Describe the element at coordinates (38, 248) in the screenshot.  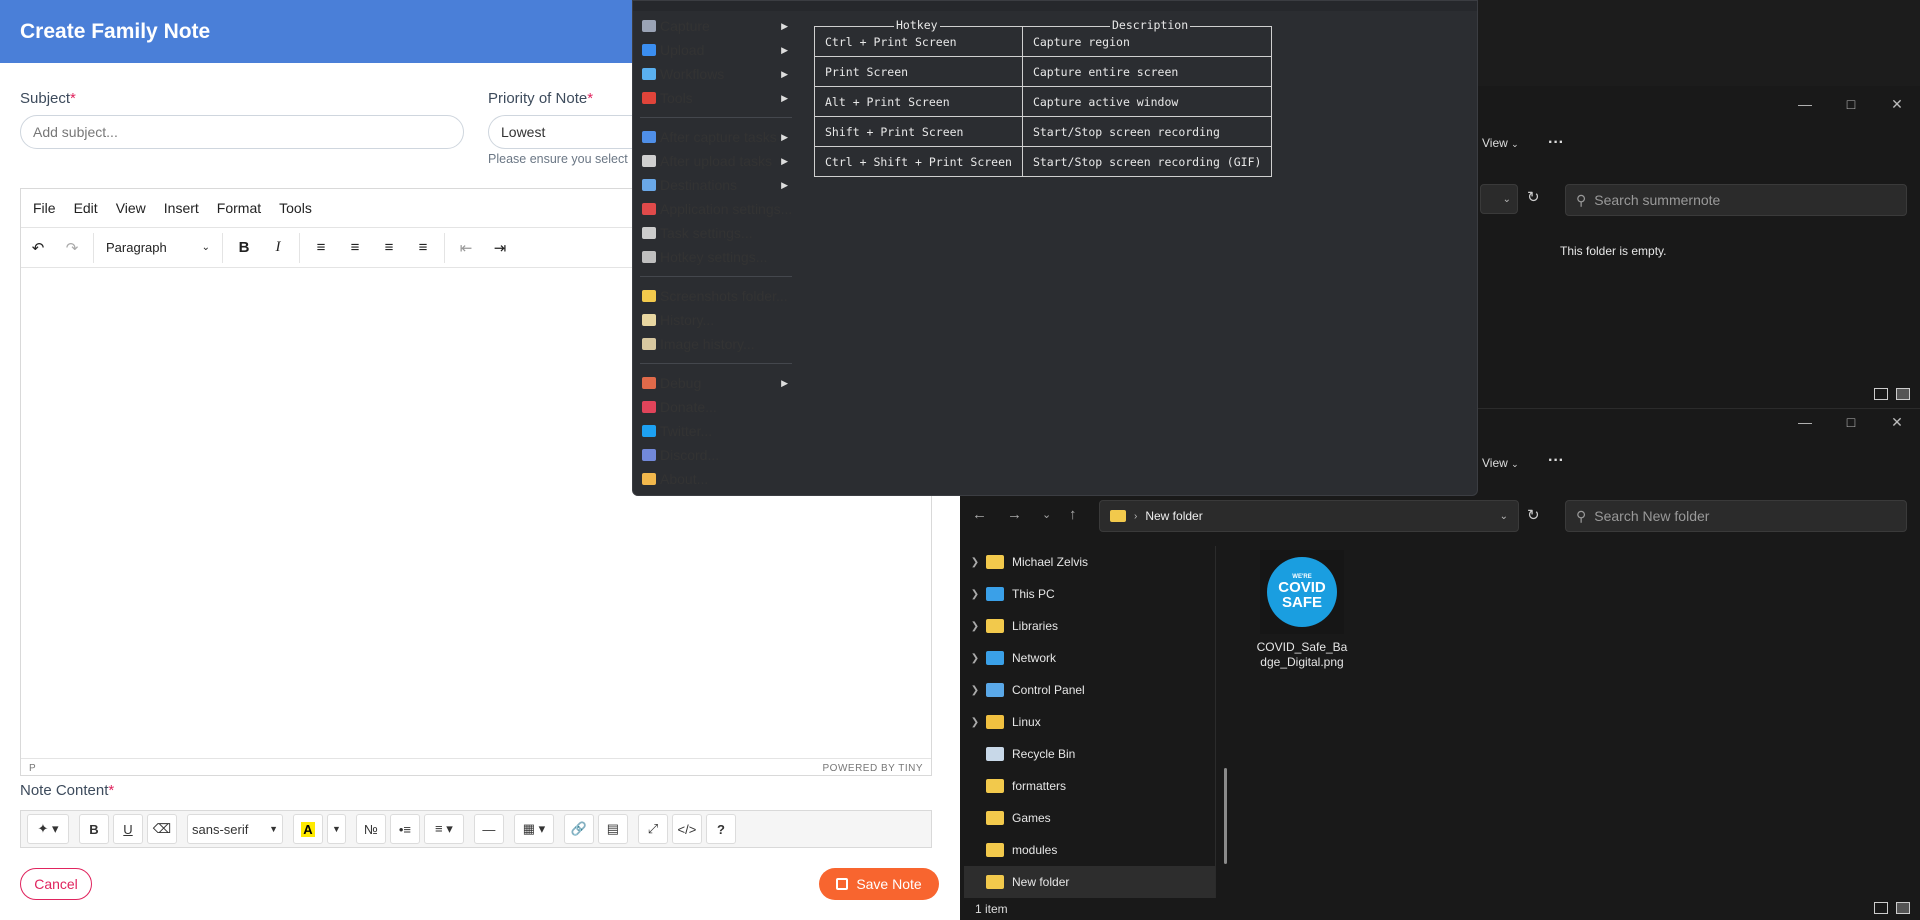
I see `undo-icon: ↶` at that location.